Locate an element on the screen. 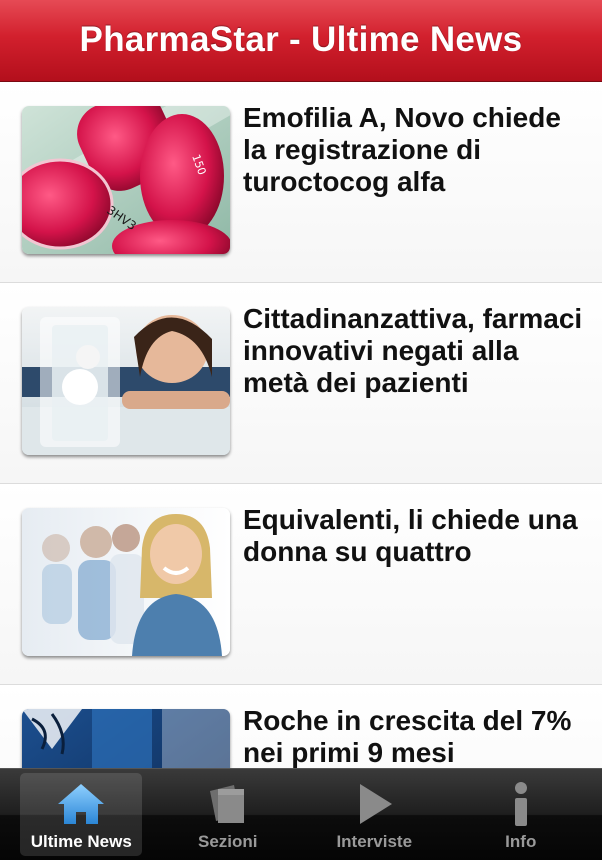 The height and width of the screenshot is (860, 602). article-thumbnail: 3HV3 150 is located at coordinates (126, 180).